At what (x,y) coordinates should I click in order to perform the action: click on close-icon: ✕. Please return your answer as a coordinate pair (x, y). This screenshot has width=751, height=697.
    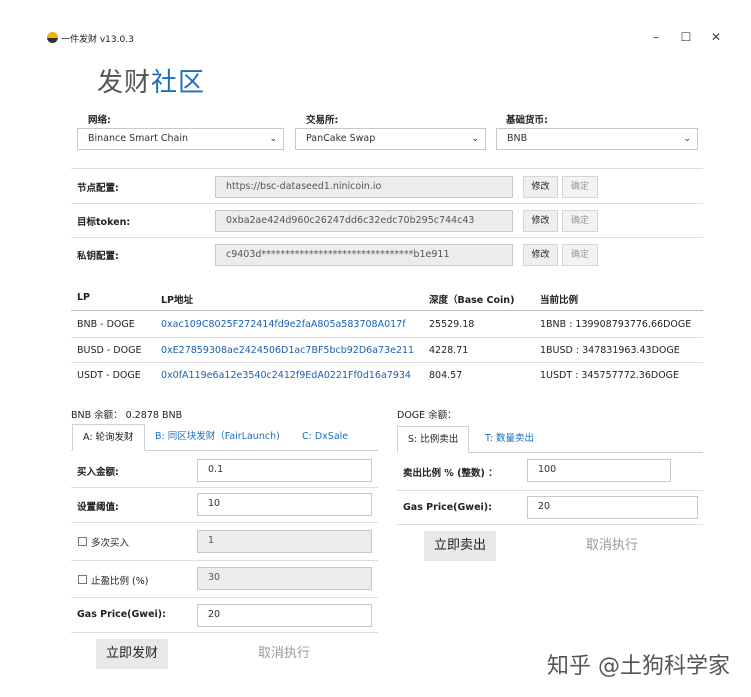
    Looking at the image, I should click on (716, 37).